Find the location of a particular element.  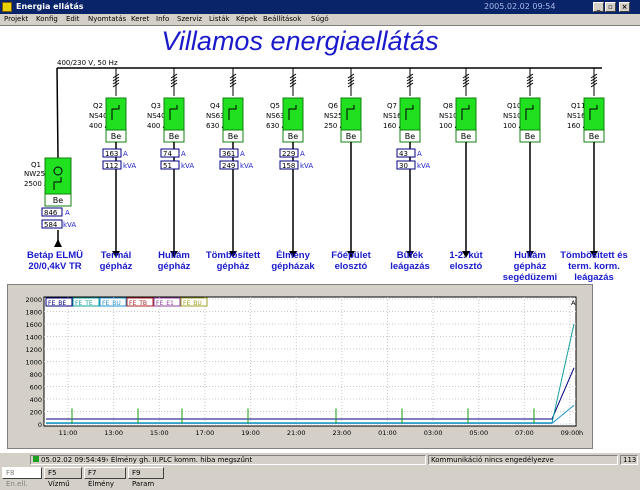

tab-label: F8 En.ell. is located at coordinates (17, 478).